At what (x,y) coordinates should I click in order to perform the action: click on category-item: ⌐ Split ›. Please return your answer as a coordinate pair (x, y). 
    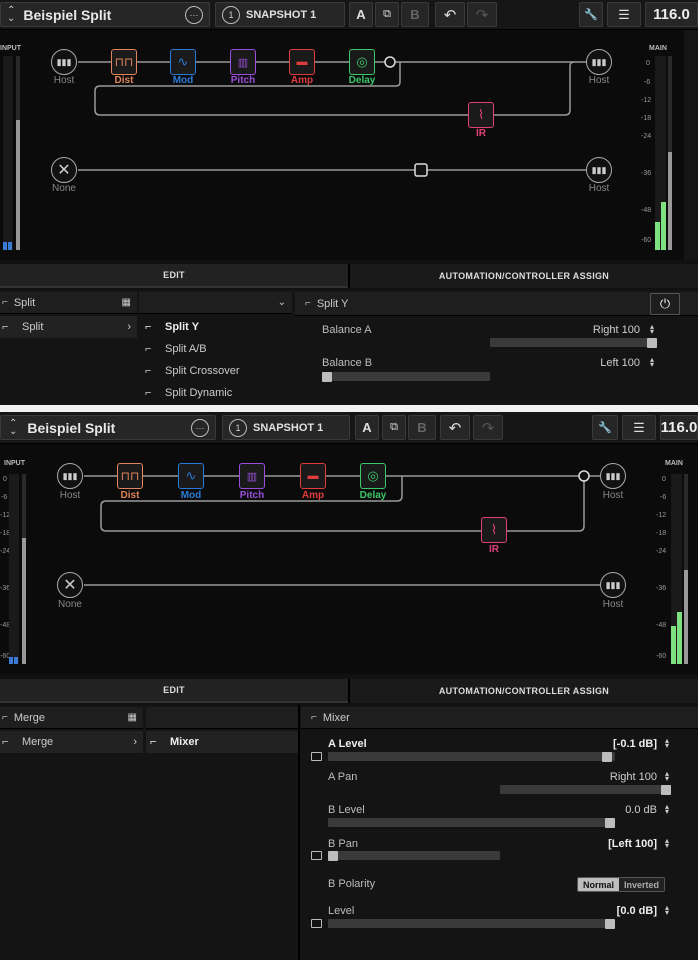
    Looking at the image, I should click on (68, 327).